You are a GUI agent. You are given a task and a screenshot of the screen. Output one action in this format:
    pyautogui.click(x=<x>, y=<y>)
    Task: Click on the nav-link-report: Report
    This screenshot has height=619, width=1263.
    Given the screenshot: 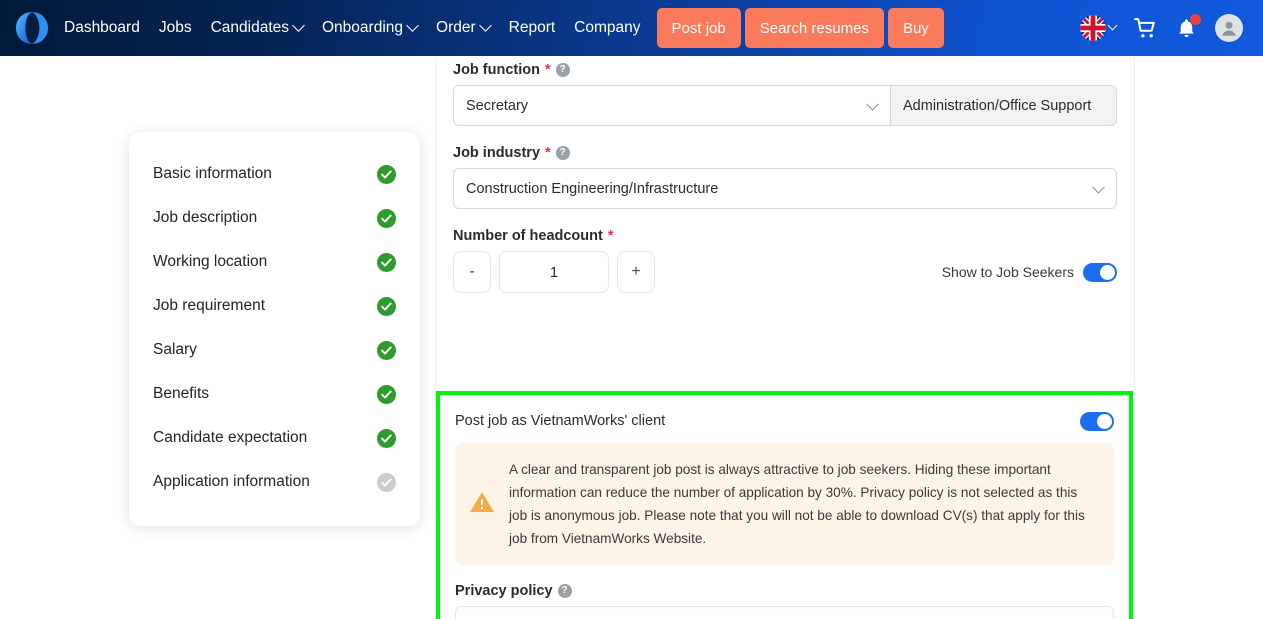 What is the action you would take?
    pyautogui.click(x=532, y=28)
    